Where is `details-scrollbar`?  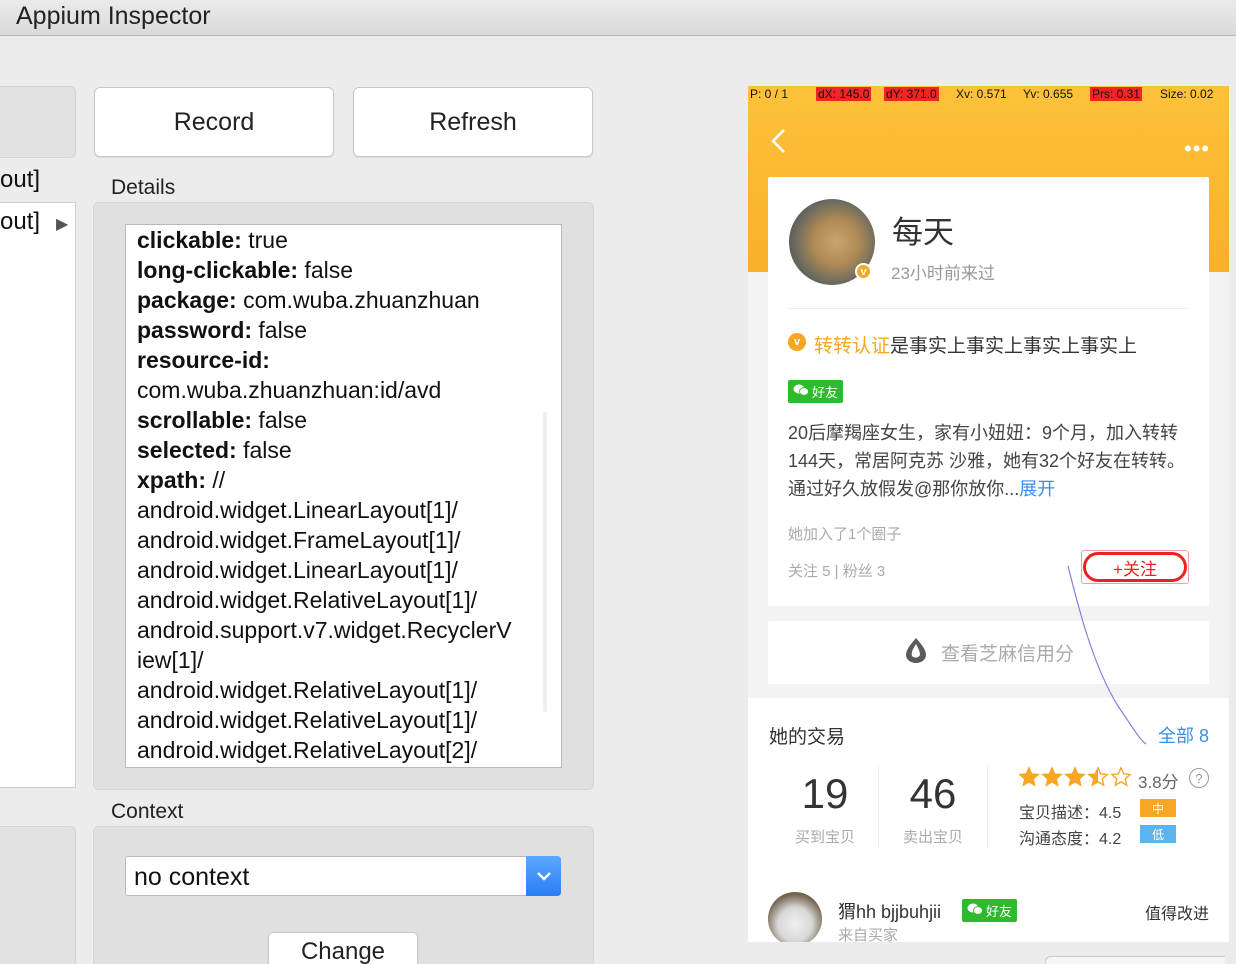 details-scrollbar is located at coordinates (545, 562).